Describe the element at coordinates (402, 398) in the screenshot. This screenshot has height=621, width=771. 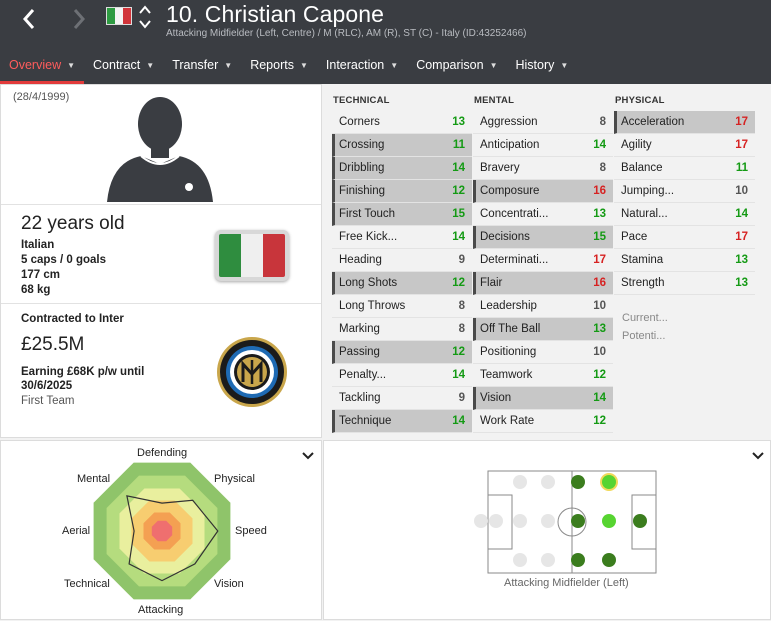
I see `attribute-row: Tackling 9` at that location.